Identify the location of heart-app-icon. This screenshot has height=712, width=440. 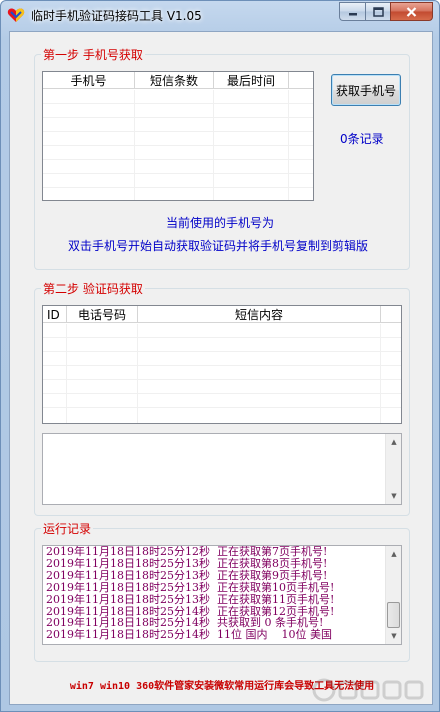
(16, 15).